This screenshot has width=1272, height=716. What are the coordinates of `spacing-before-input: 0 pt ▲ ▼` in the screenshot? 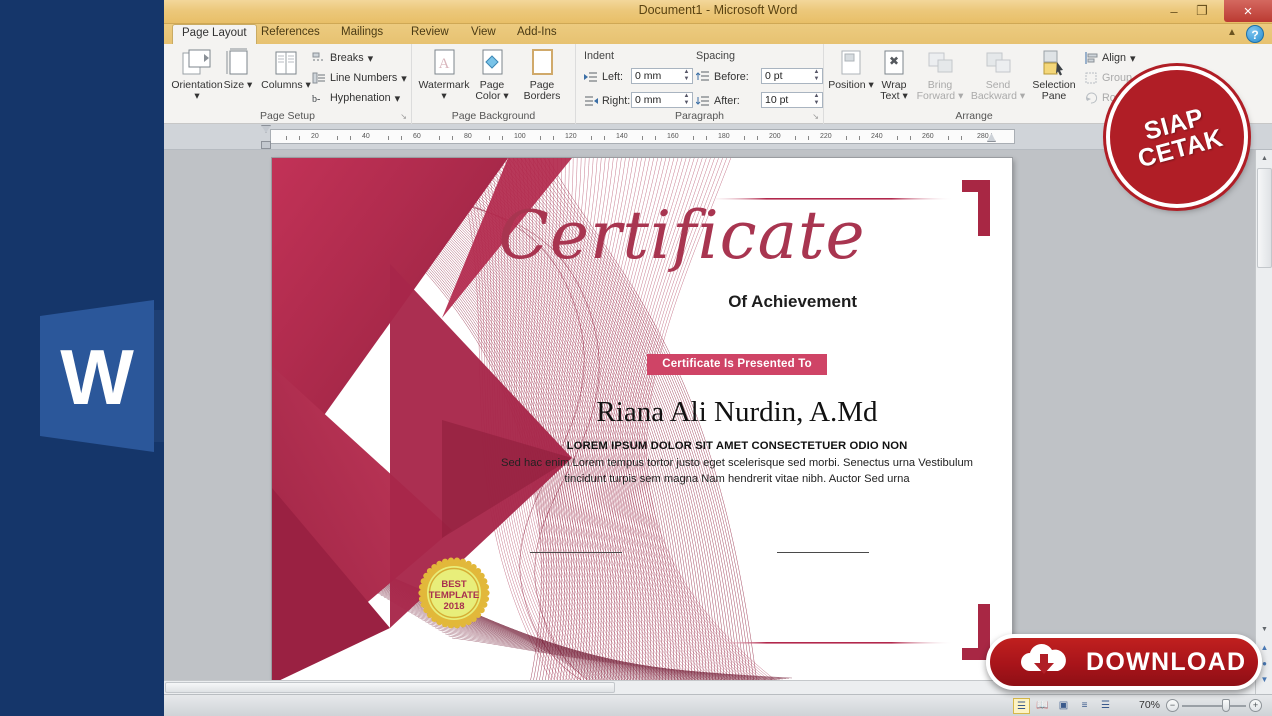 It's located at (792, 76).